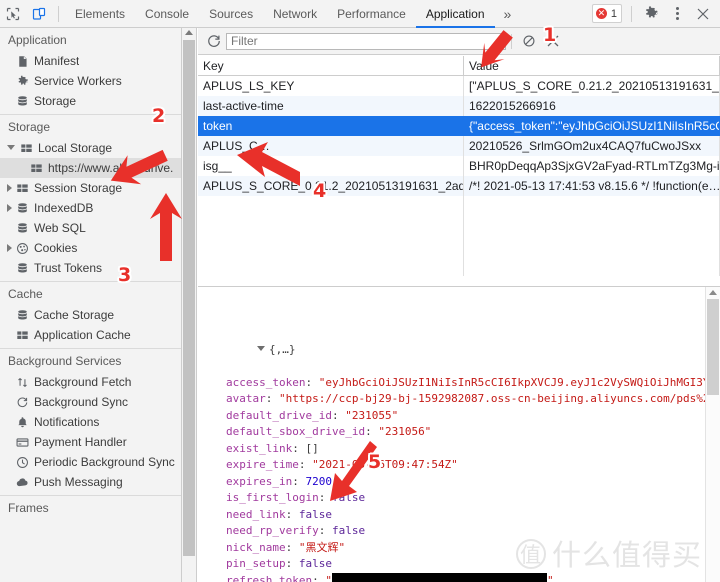  I want to click on tab-performance: Performance, so click(371, 14).